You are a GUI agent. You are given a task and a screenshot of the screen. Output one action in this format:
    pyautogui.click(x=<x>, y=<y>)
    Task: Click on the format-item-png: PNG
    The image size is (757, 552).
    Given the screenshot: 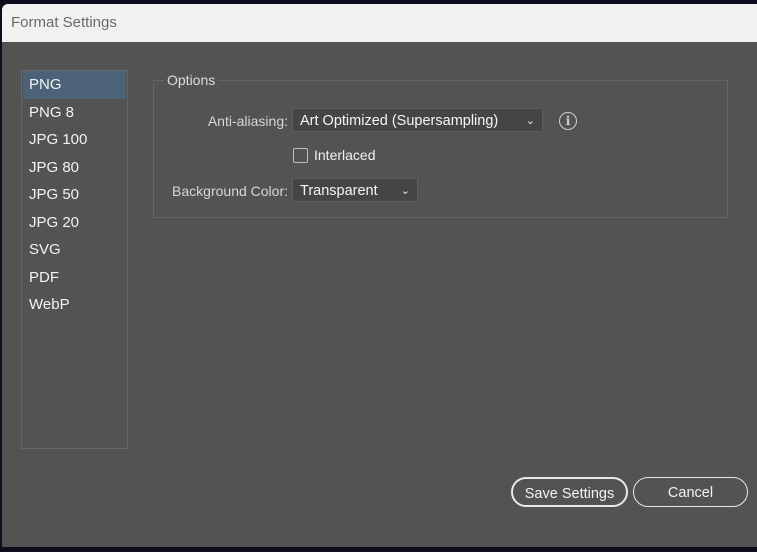 What is the action you would take?
    pyautogui.click(x=74, y=85)
    